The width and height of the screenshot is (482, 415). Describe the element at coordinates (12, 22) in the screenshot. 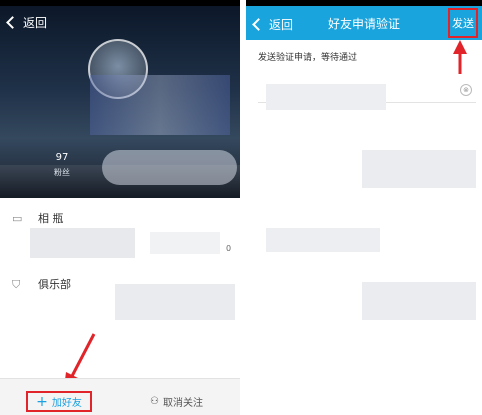

I see `chevron-left-icon` at that location.